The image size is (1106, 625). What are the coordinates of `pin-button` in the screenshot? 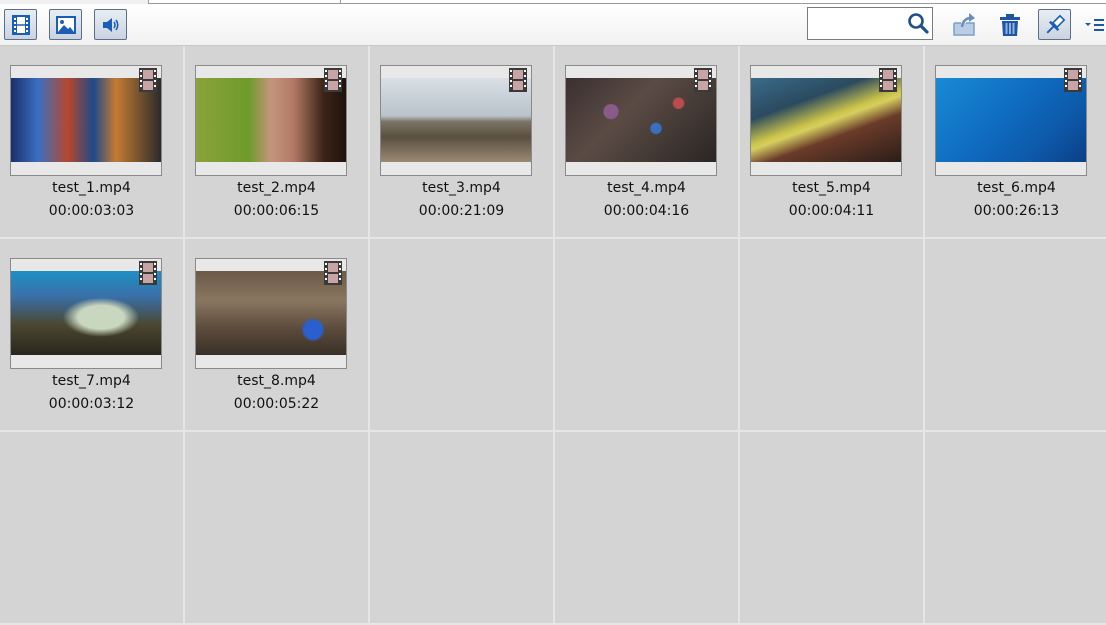 It's located at (1054, 24).